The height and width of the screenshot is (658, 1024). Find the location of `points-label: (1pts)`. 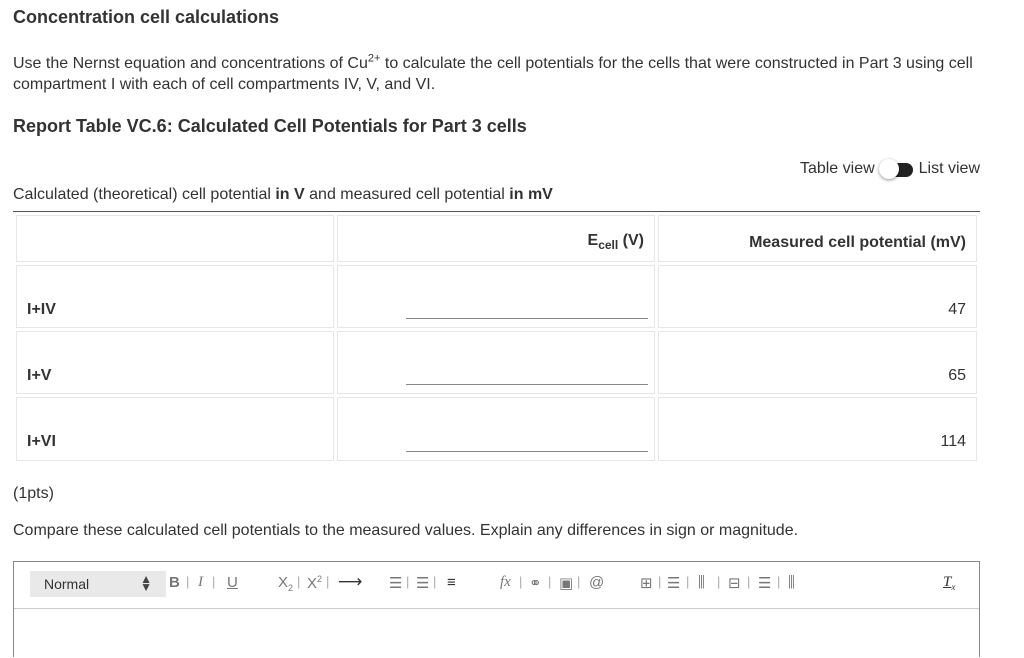

points-label: (1pts) is located at coordinates (33, 493).